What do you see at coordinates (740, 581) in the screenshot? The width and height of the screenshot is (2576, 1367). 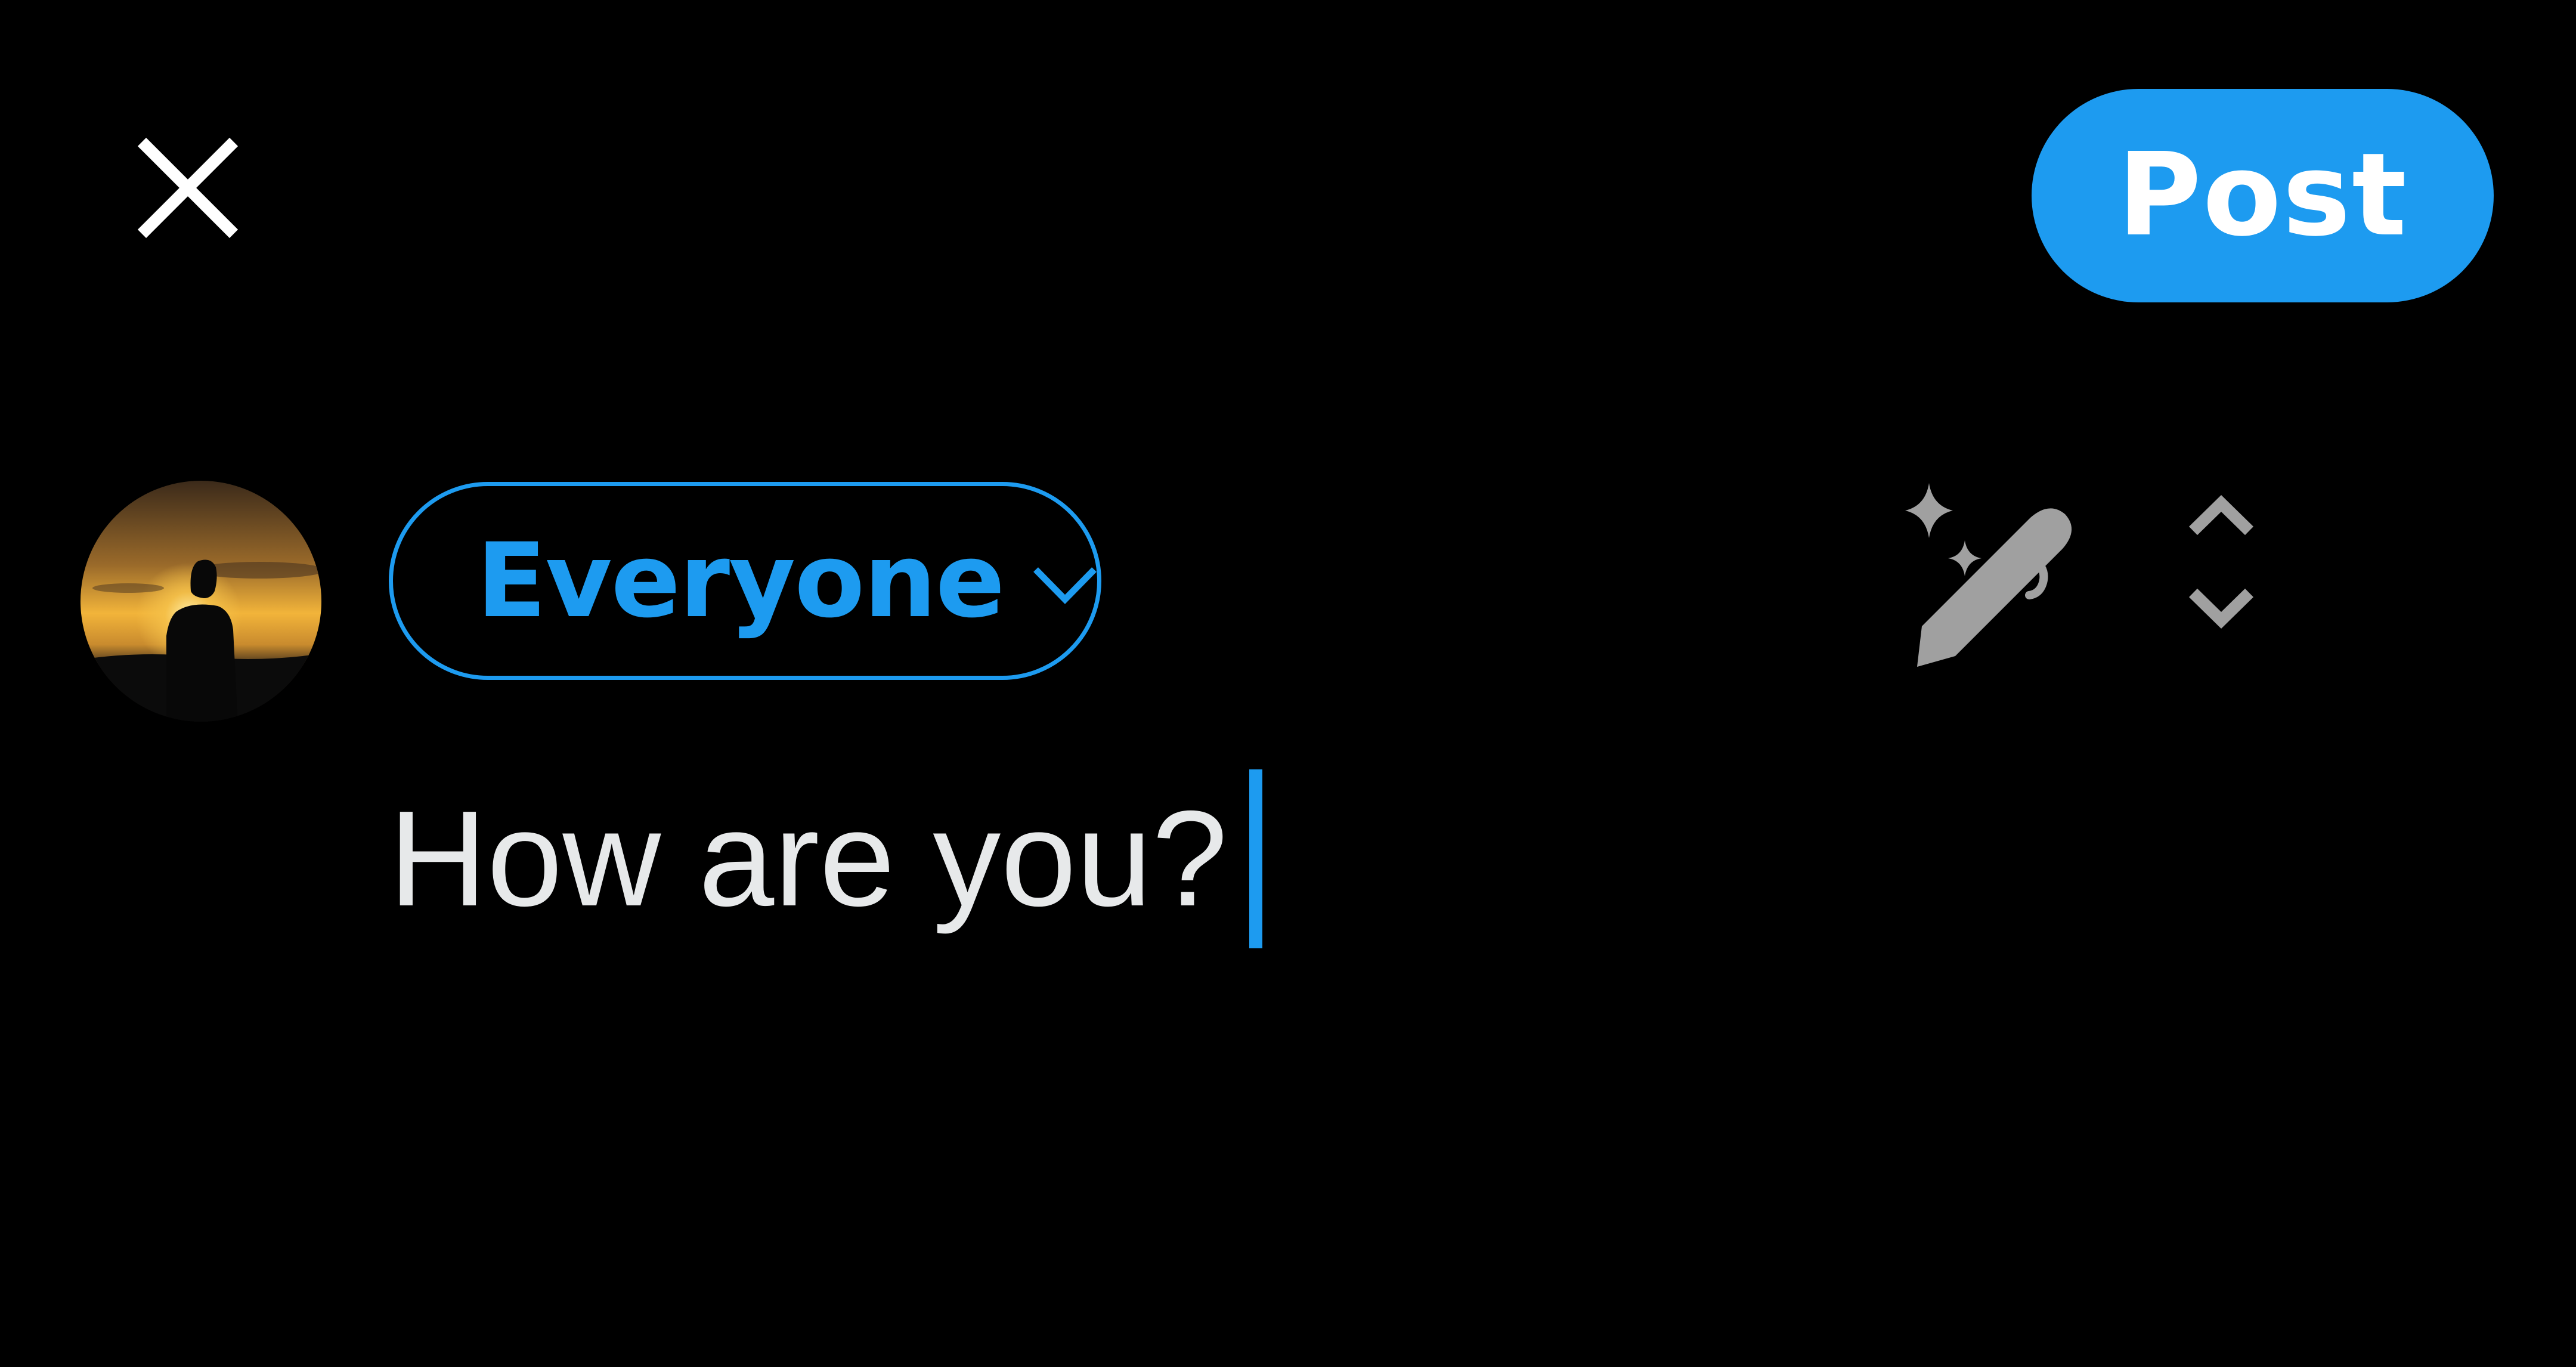 I see `audience-label: Everyone` at bounding box center [740, 581].